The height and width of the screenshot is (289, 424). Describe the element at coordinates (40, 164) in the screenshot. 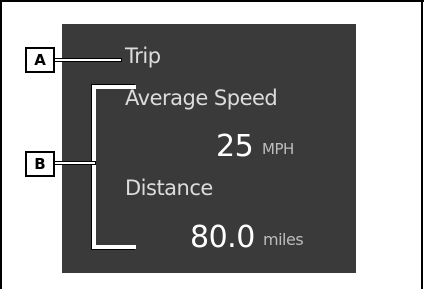

I see `callout-label-b: B` at that location.